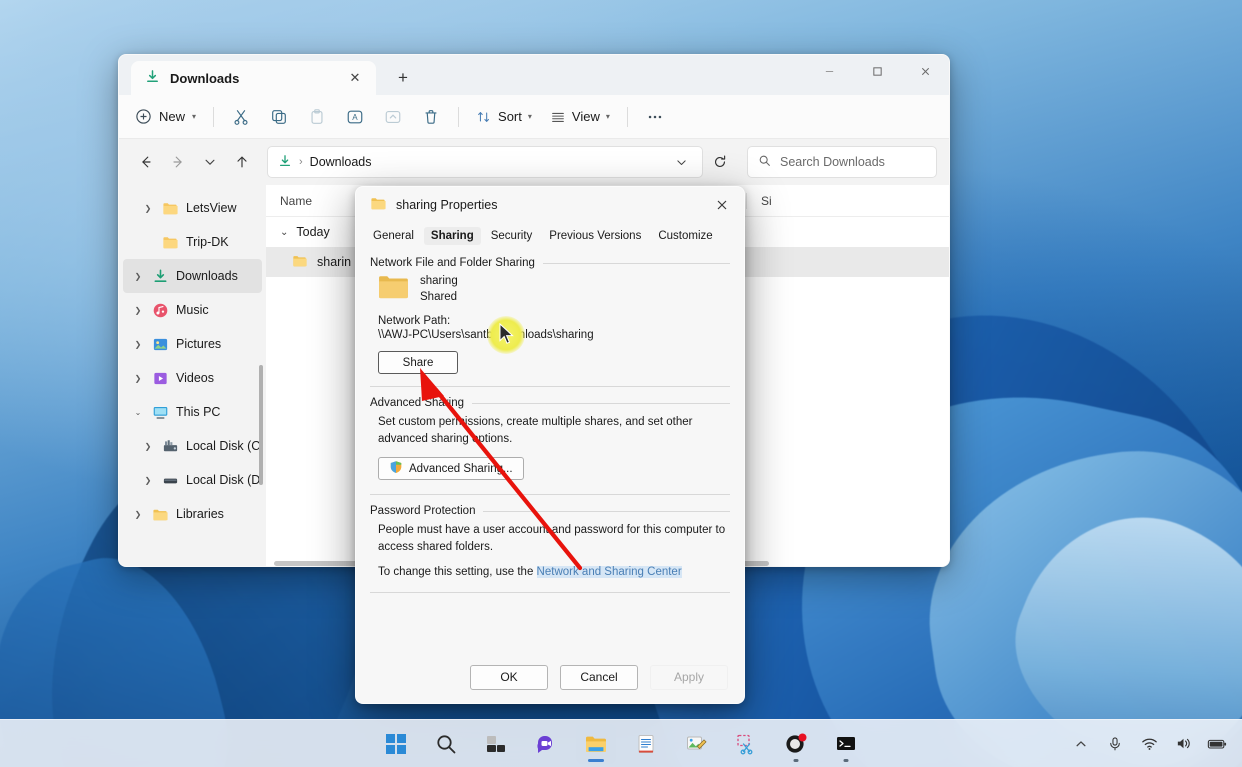 This screenshot has width=1242, height=767. Describe the element at coordinates (192, 446) in the screenshot. I see `sidebar-item-local-disk-c: ❯ Local Disk (C:` at that location.